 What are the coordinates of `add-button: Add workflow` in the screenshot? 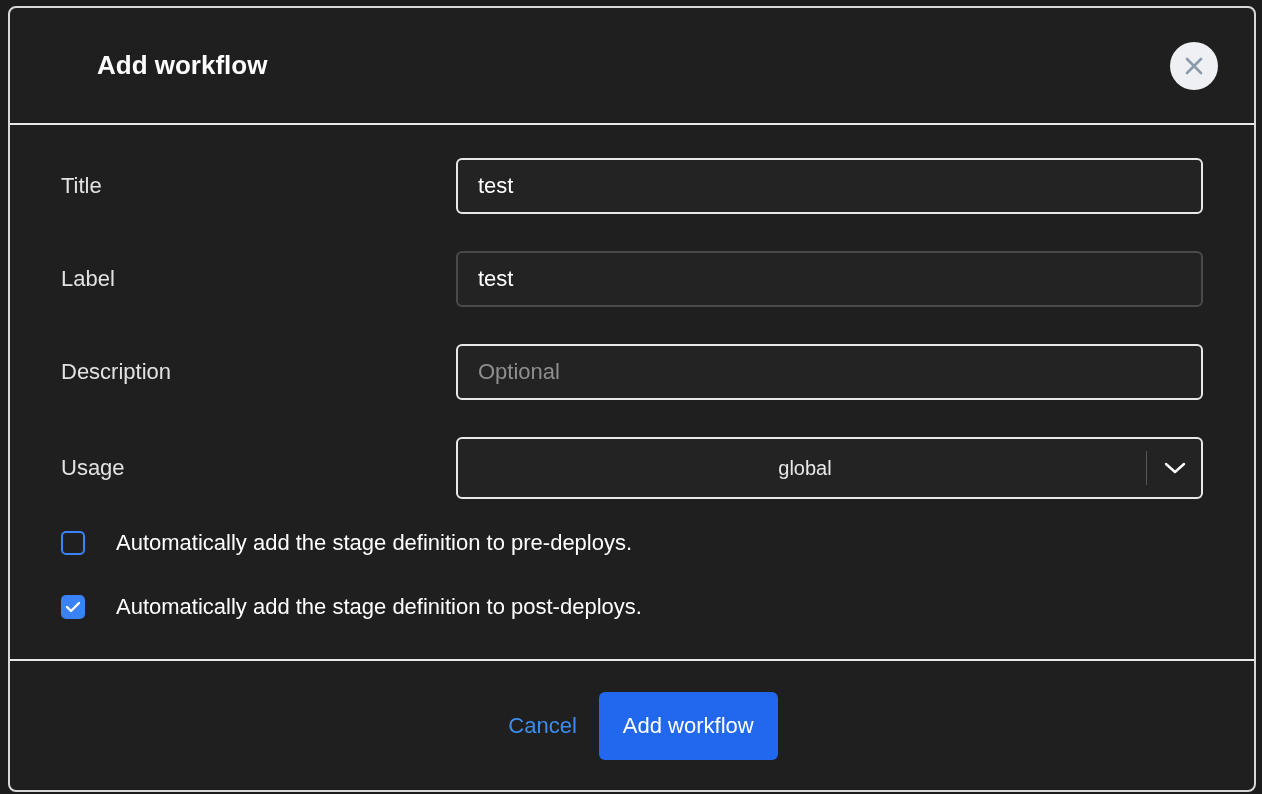 It's located at (688, 725).